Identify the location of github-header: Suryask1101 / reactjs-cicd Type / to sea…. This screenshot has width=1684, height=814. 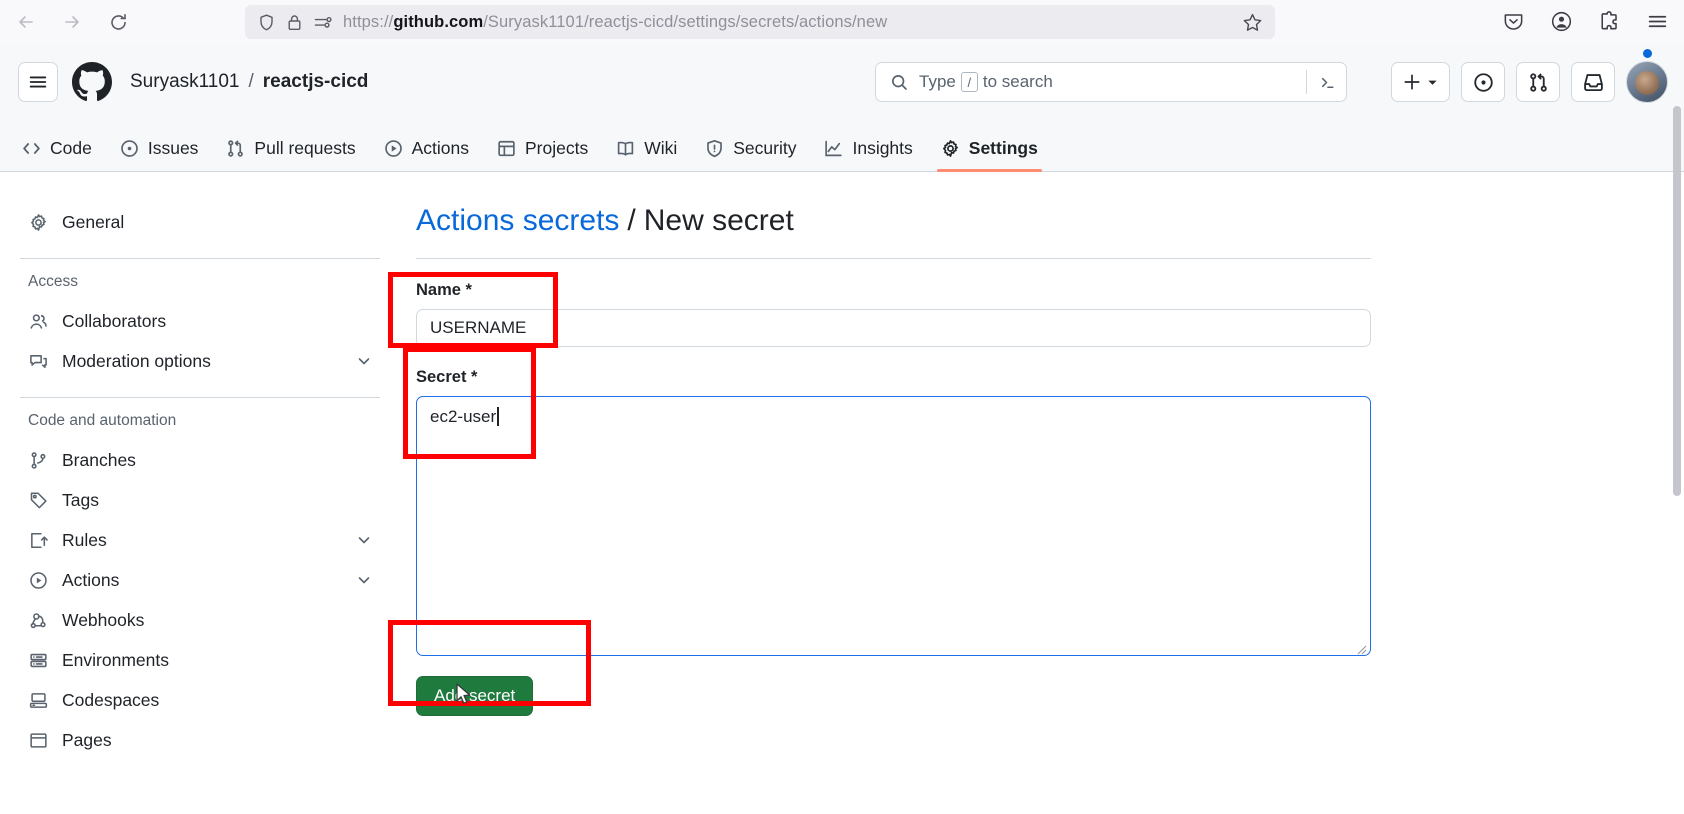
(842, 82).